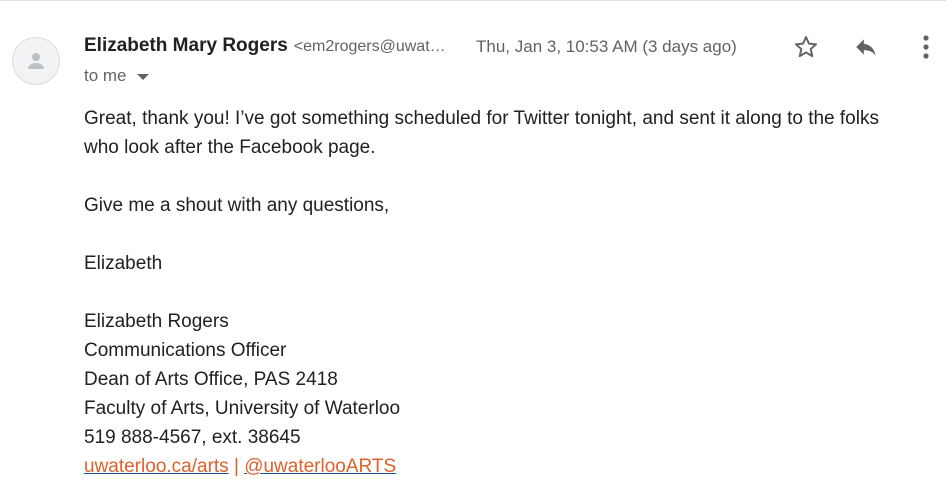 The image size is (946, 490). I want to click on person-icon, so click(36, 61).